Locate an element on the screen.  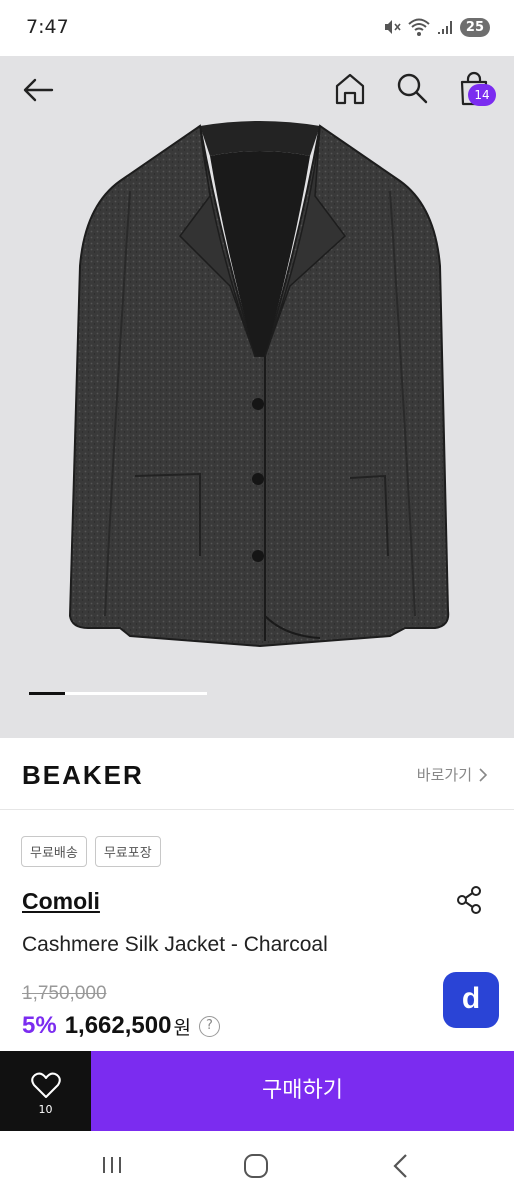
search-icon is located at coordinates (412, 88).